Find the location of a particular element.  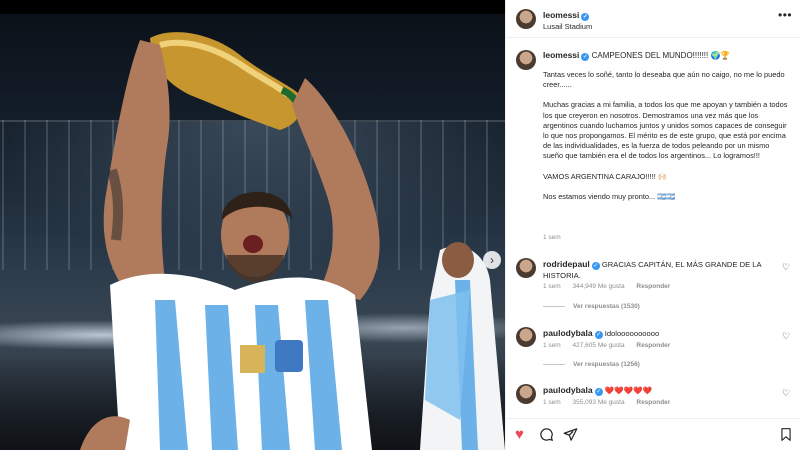

comment-author: rodridepaul is located at coordinates (566, 264).